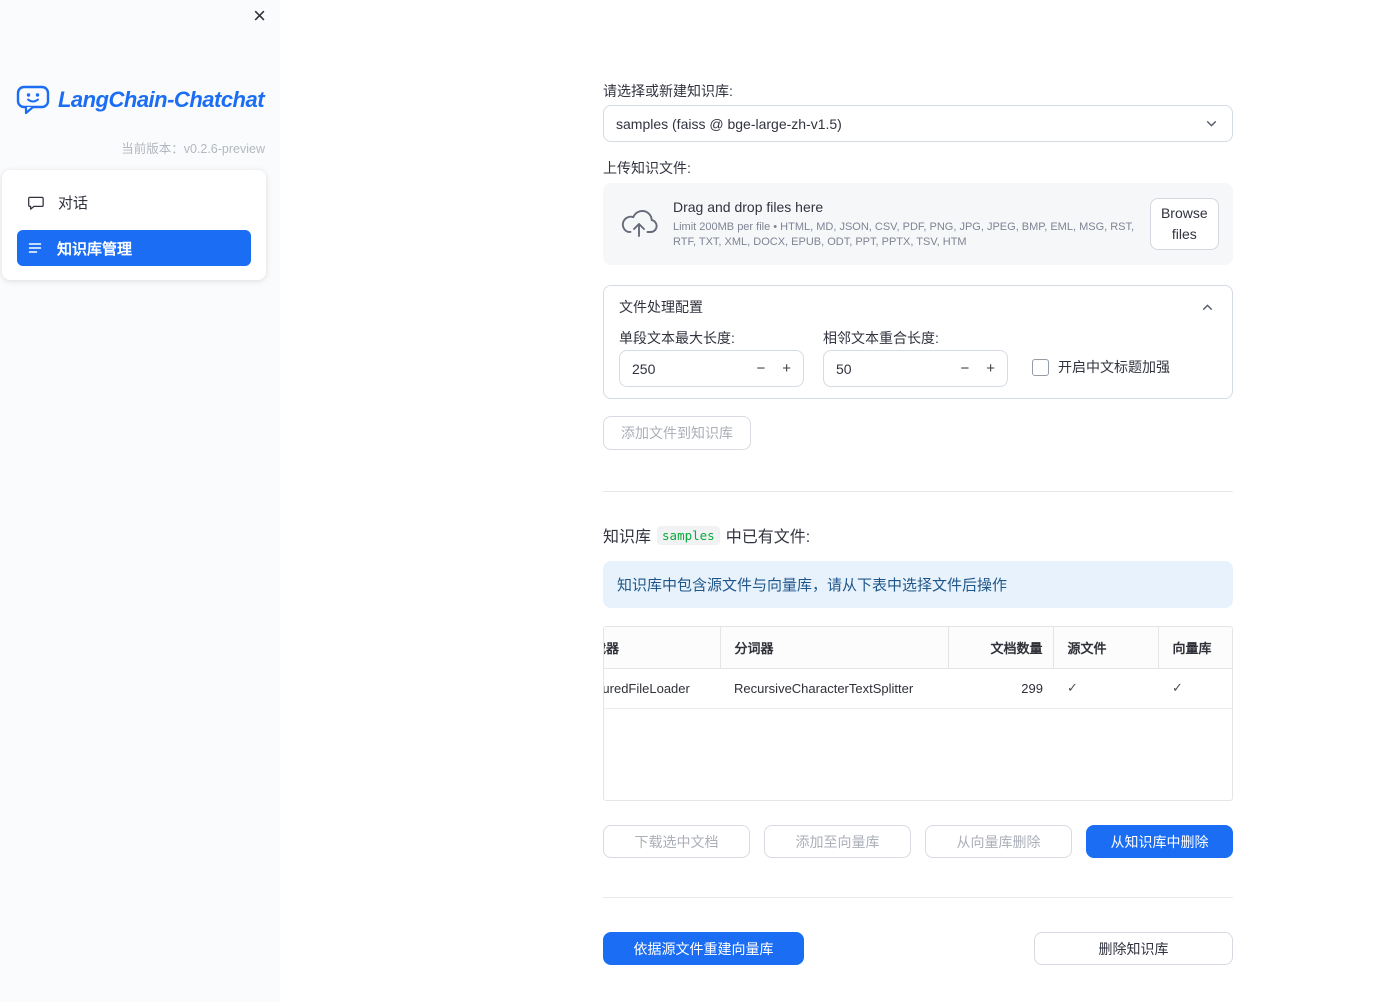 This screenshot has width=1380, height=1002. Describe the element at coordinates (1114, 367) in the screenshot. I see `zh-title-checkbox-label: 开启中文标题加强` at that location.